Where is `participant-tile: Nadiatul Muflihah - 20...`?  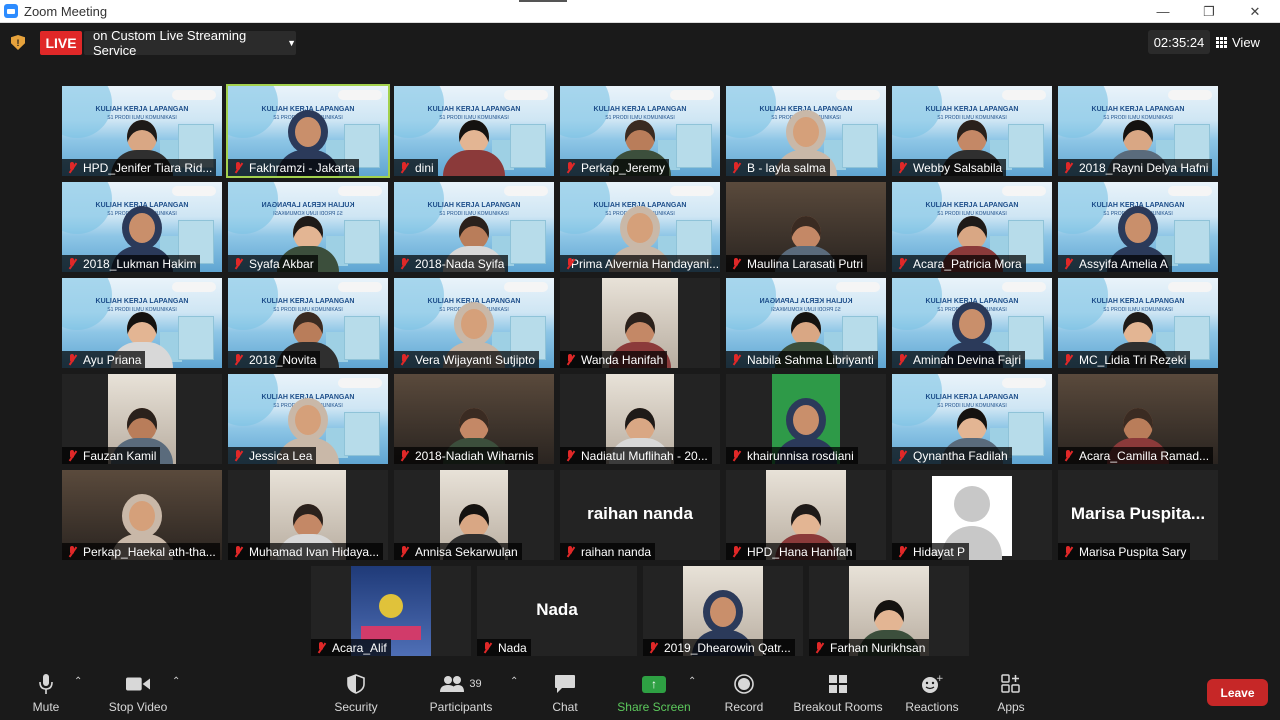 participant-tile: Nadiatul Muflihah - 20... is located at coordinates (640, 419).